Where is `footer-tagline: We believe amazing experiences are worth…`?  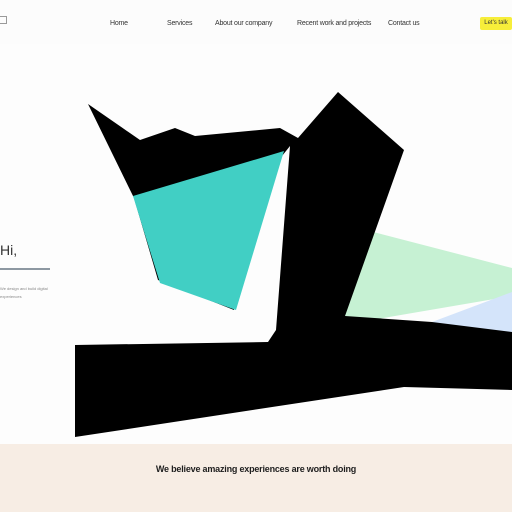 footer-tagline: We believe amazing experiences are worth… is located at coordinates (256, 469).